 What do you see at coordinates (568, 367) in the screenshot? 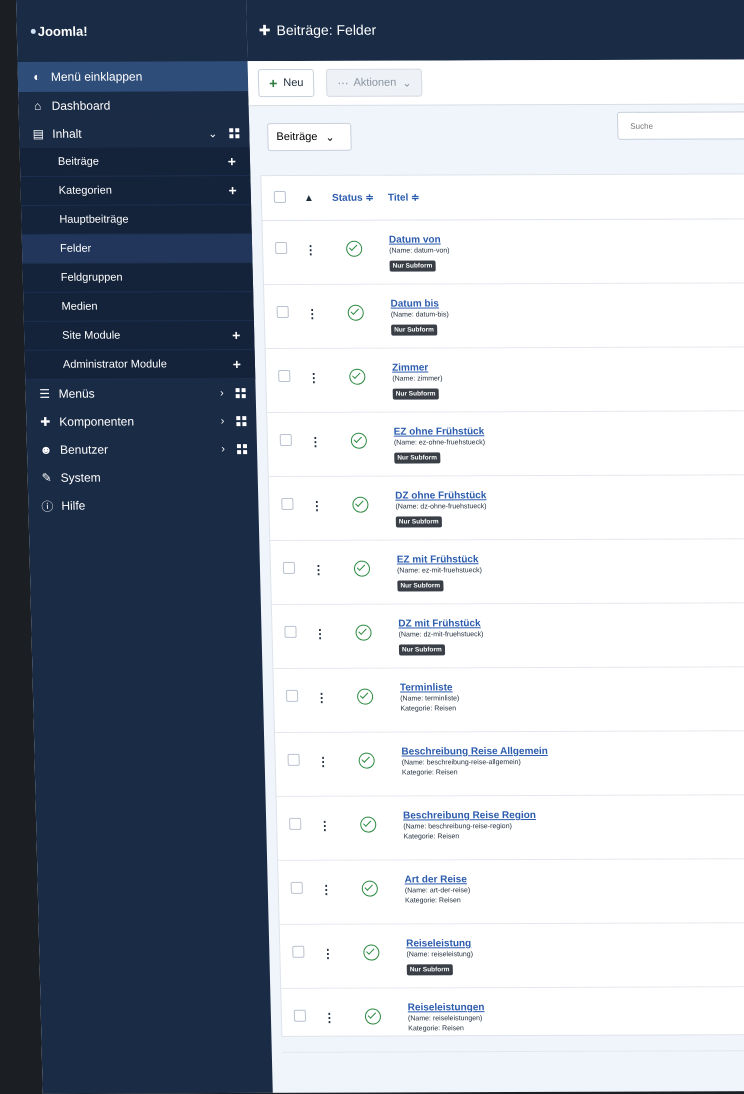
I see `field-title-link: Zimmer` at bounding box center [568, 367].